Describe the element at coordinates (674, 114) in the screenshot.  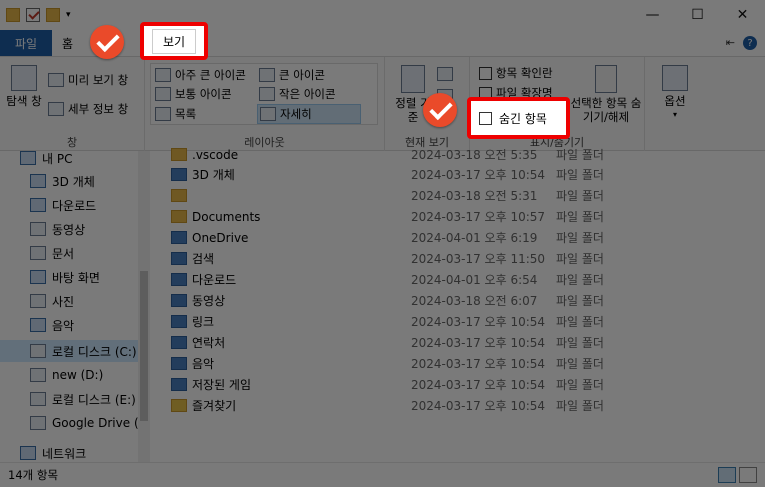
I see `options-dropdown-icon: ▾` at that location.